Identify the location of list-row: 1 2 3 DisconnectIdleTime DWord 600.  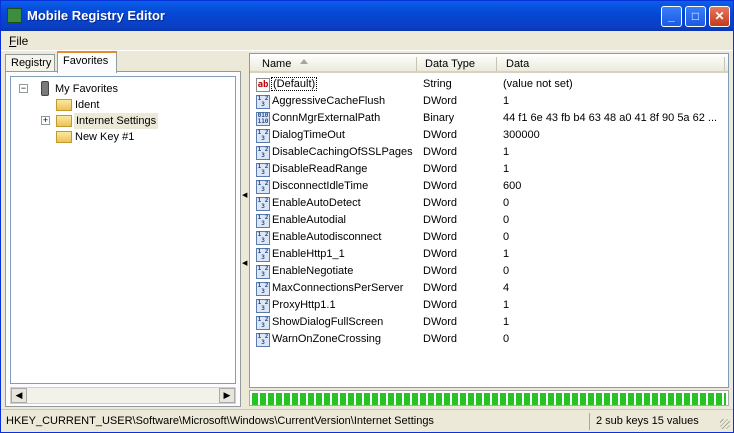
(489, 187).